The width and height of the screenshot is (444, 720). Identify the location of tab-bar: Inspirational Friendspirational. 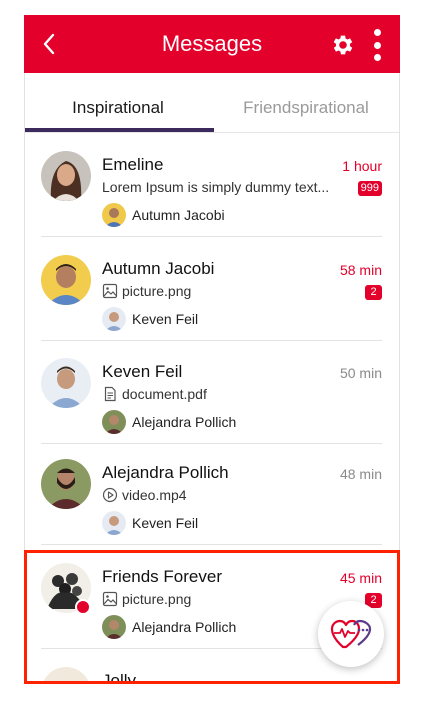
(212, 103).